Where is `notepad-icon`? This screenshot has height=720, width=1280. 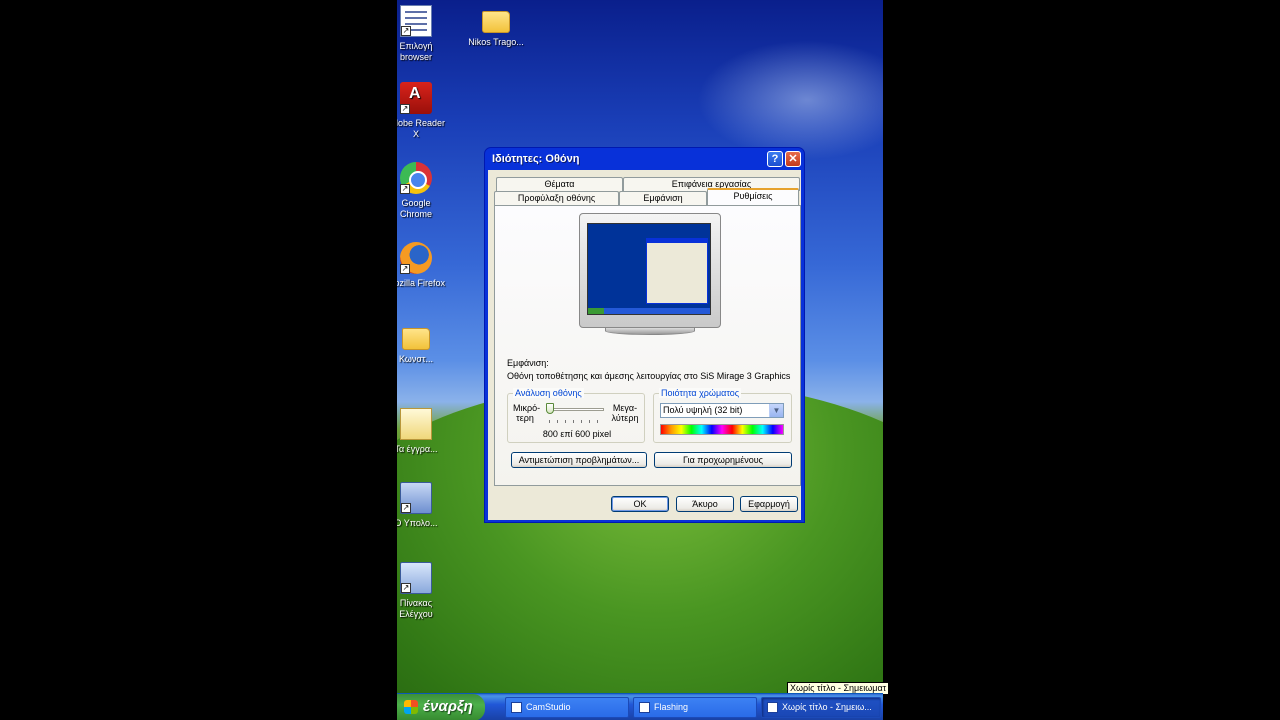 notepad-icon is located at coordinates (772, 707).